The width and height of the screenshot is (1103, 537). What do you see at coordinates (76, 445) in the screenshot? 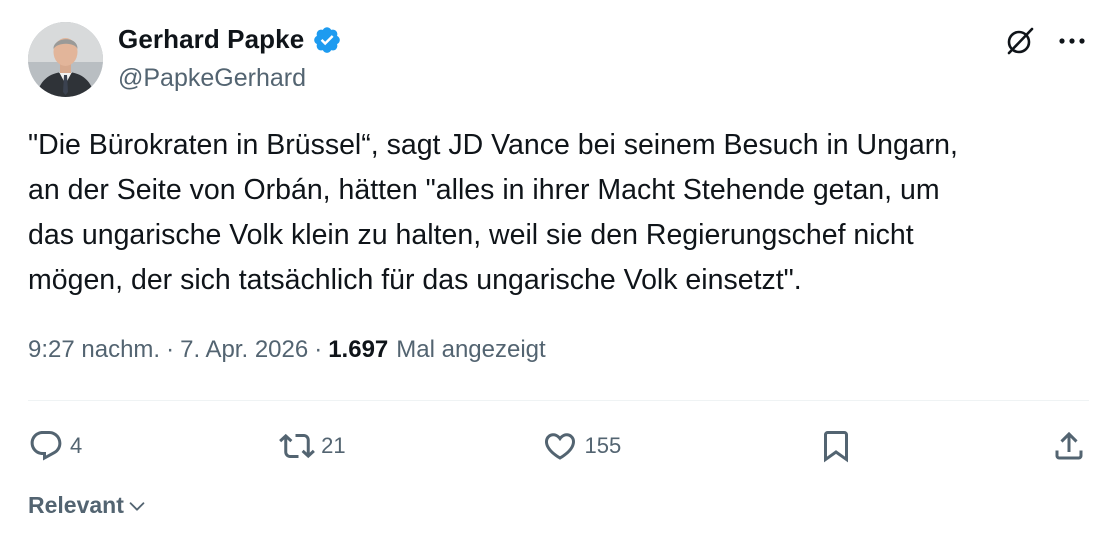
I see `reply-count: 4` at bounding box center [76, 445].